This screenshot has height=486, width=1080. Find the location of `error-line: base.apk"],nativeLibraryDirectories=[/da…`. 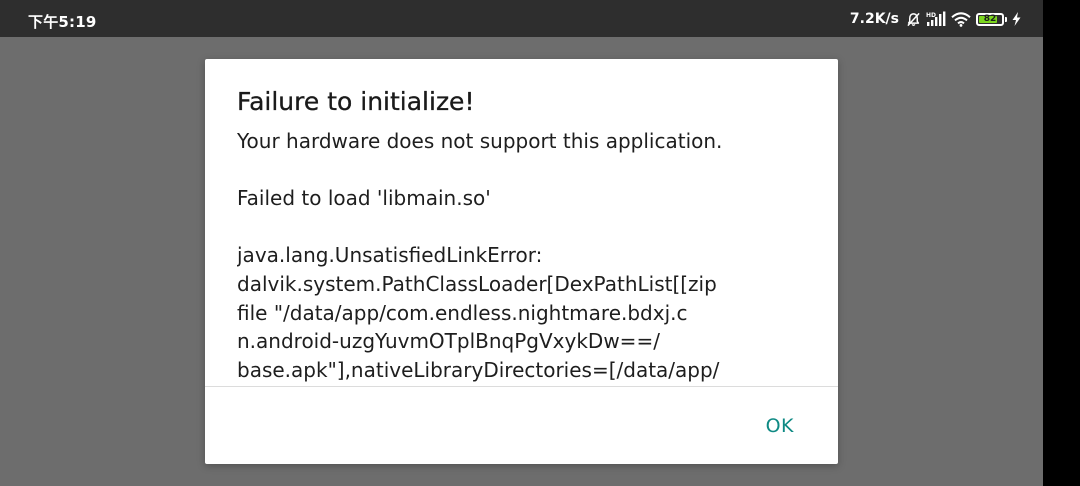

error-line: base.apk"],nativeLibraryDirectories=[/da… is located at coordinates (478, 369).